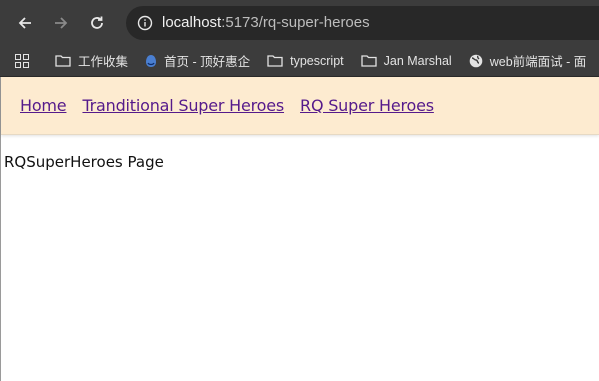  Describe the element at coordinates (295, 22) in the screenshot. I see `url-path: :5173/rq-super-heroes` at that location.